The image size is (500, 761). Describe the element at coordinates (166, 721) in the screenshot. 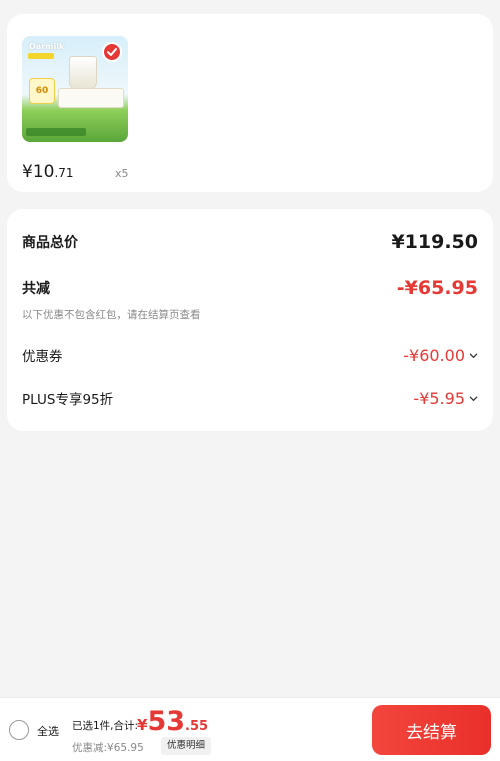

I see `total-amount-int: 53` at that location.